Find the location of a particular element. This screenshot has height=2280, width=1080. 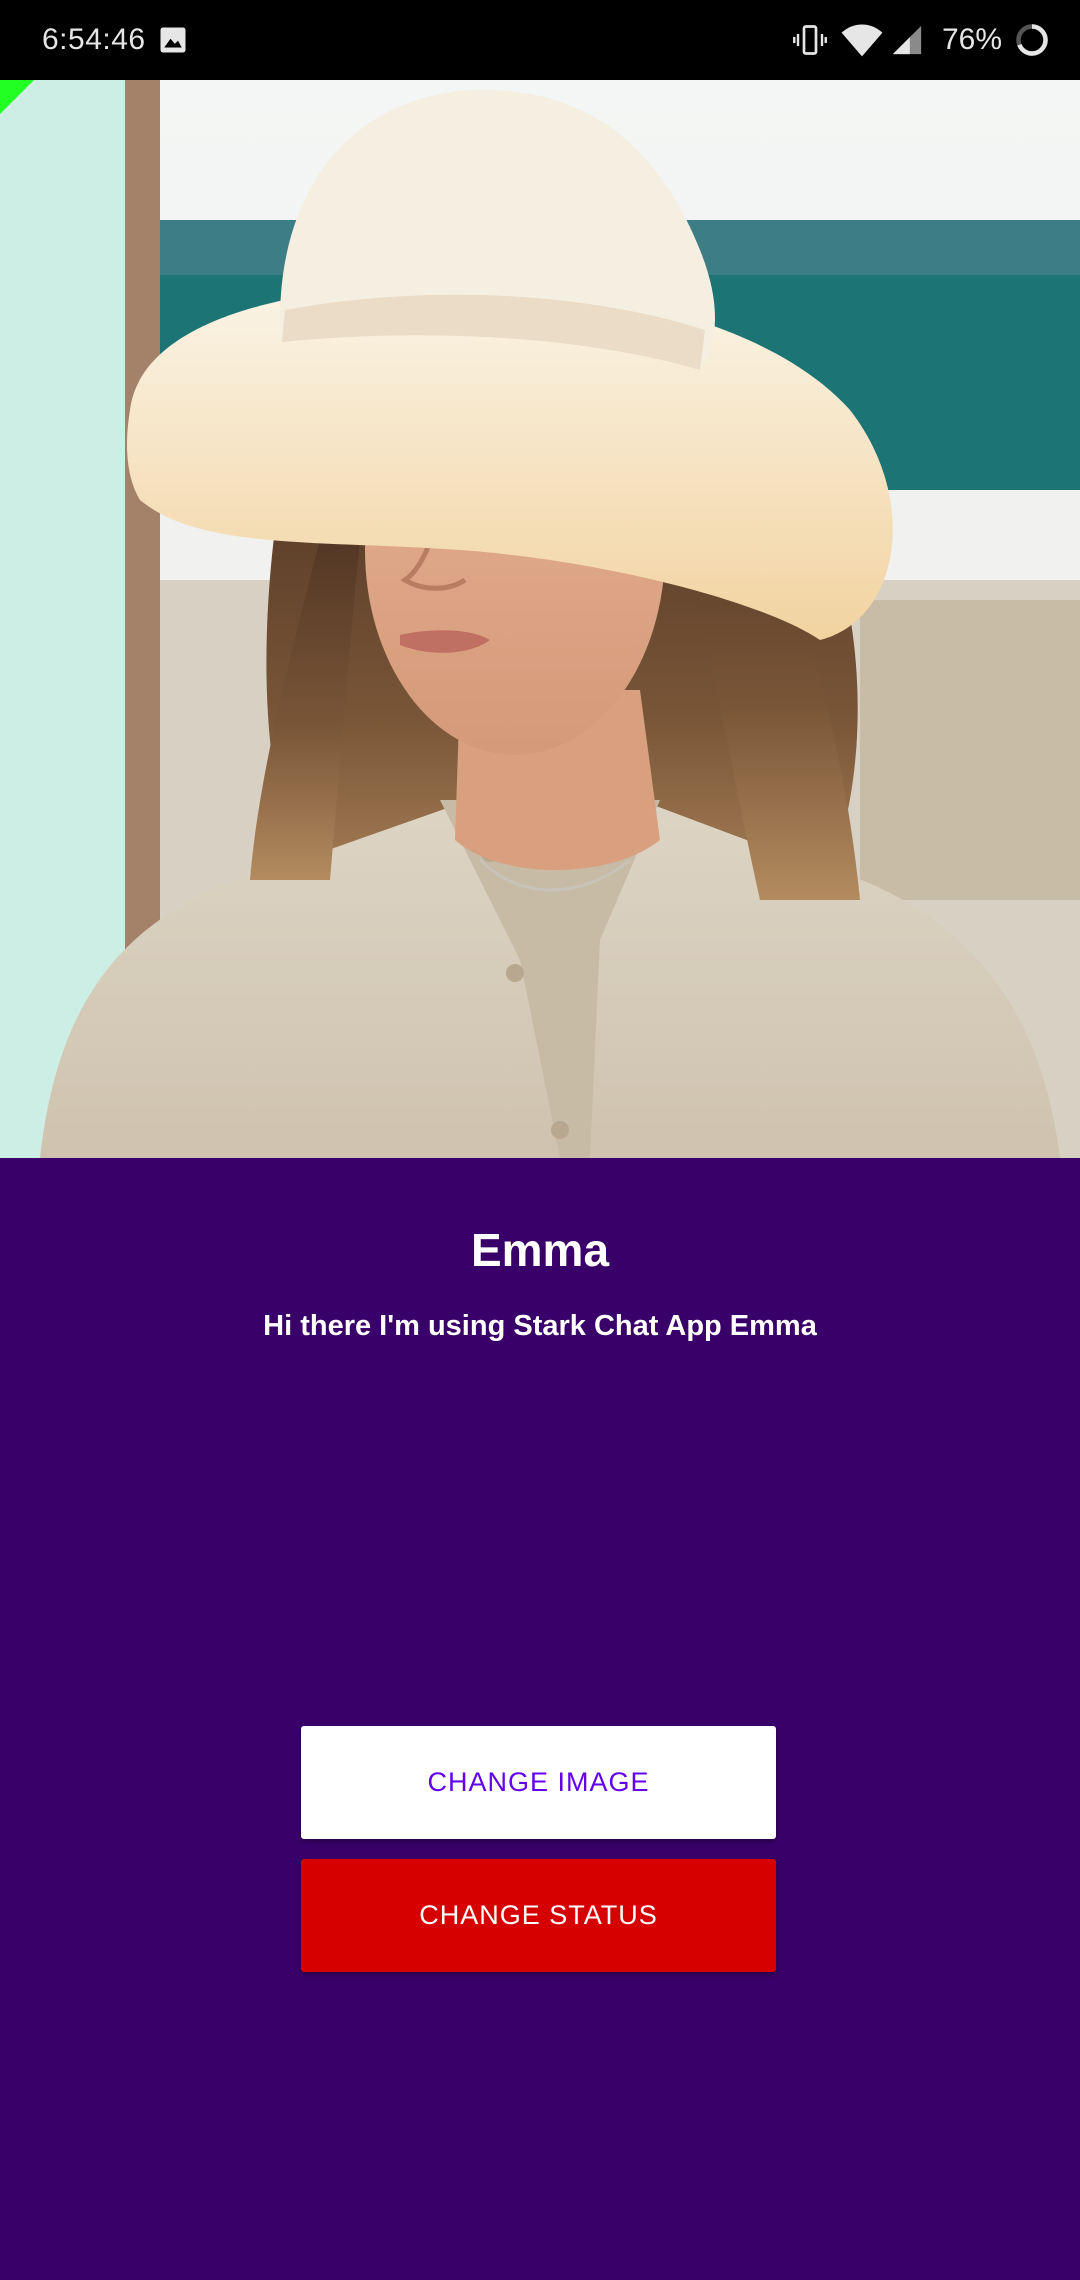

wifi-icon is located at coordinates (862, 40).